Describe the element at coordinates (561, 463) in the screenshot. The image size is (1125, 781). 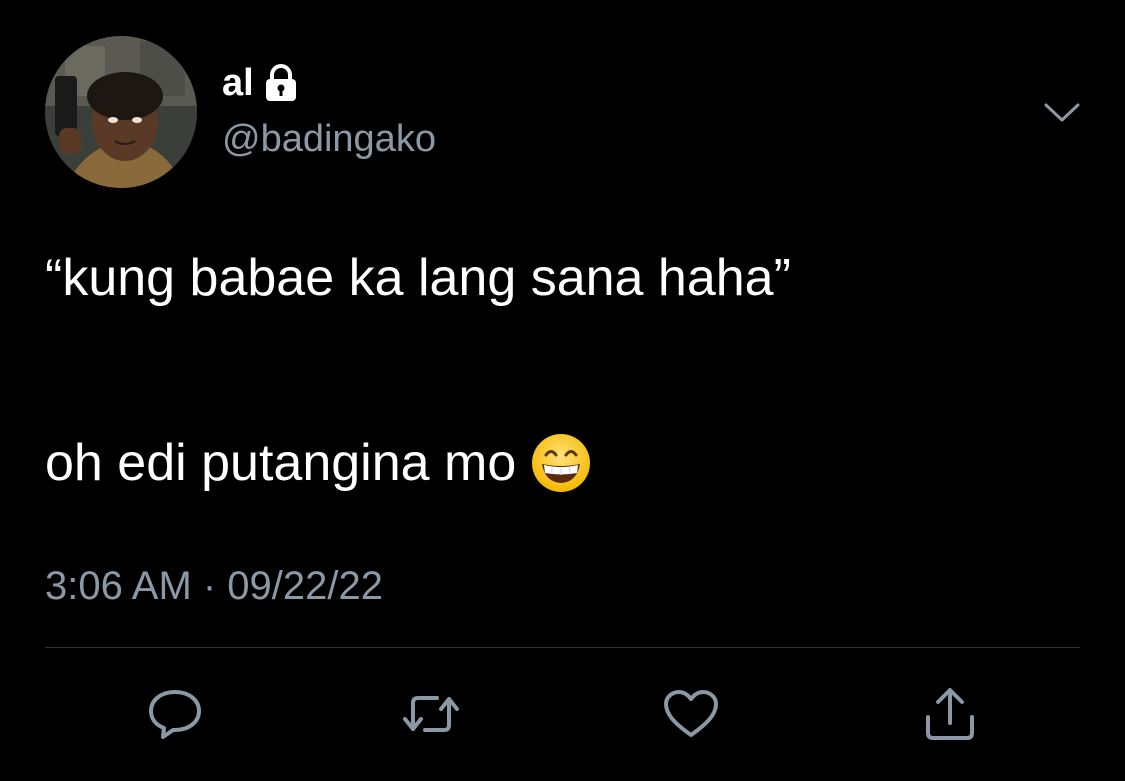
I see `grinning-emoji-icon` at that location.